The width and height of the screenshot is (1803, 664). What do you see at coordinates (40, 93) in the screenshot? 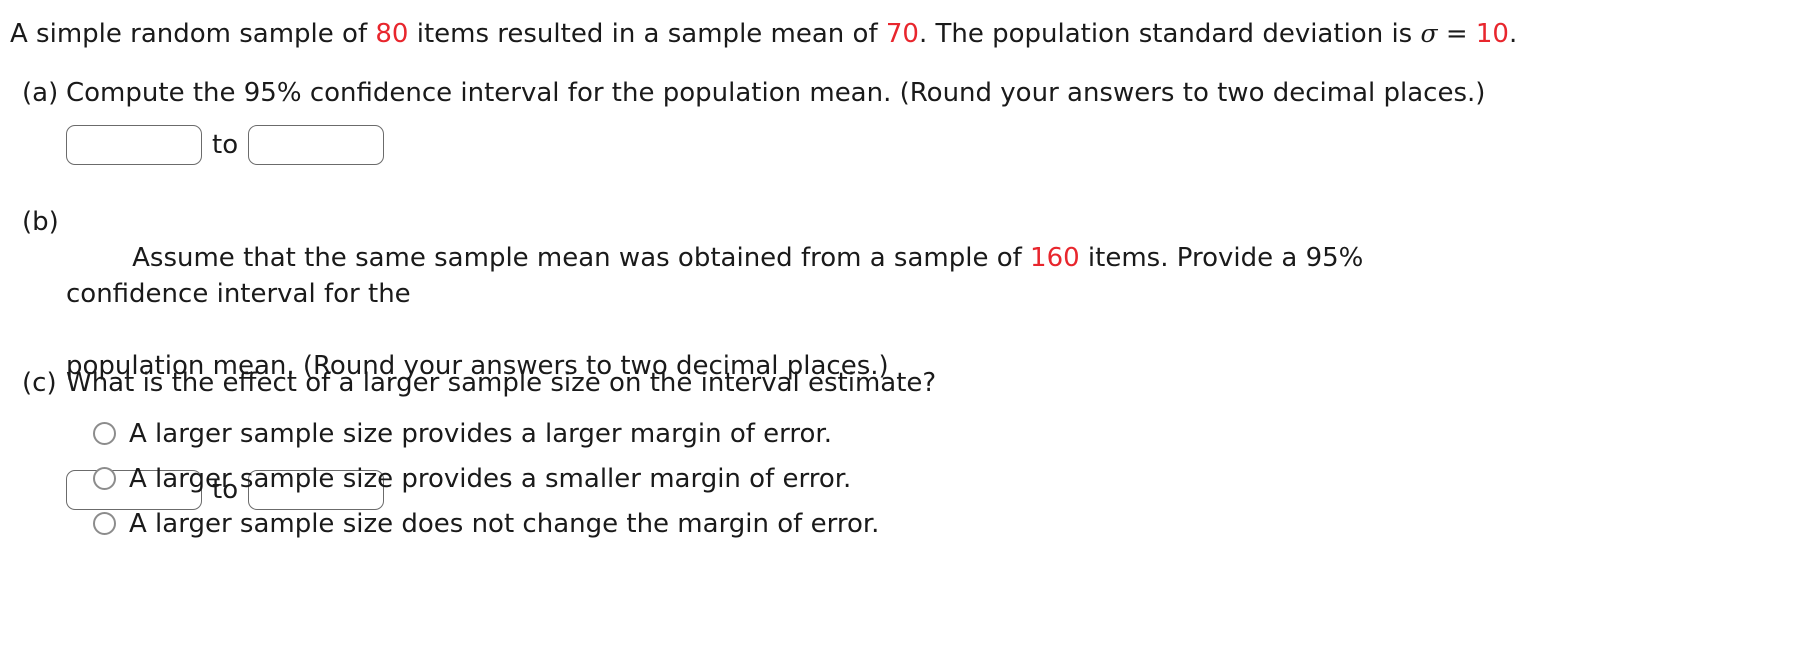
I see `part-a-label: (a)` at bounding box center [40, 93].